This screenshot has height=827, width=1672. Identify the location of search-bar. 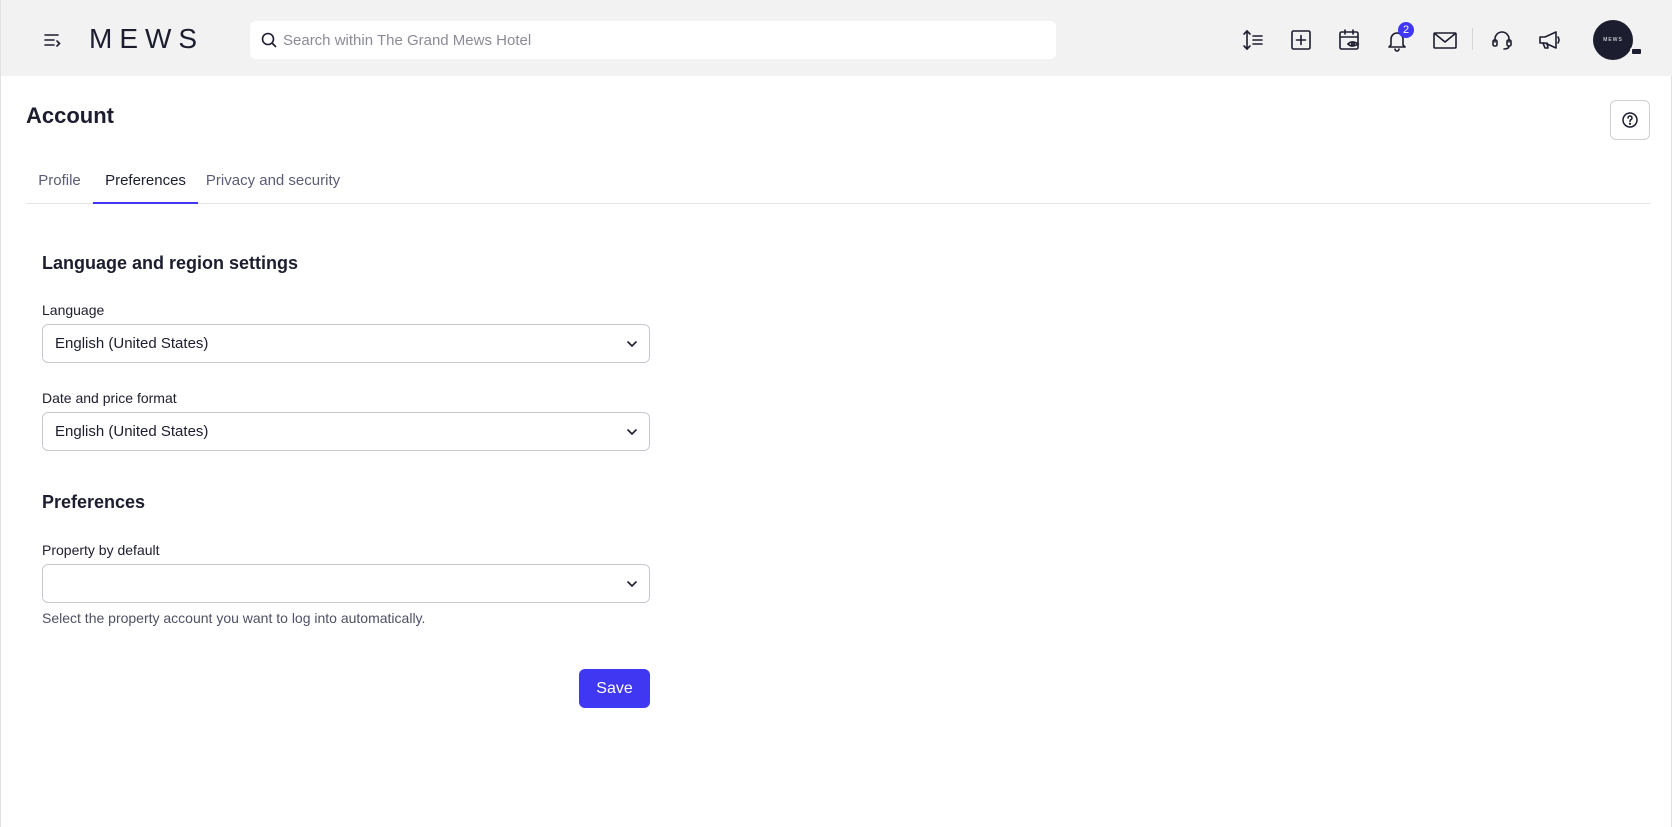
(653, 40).